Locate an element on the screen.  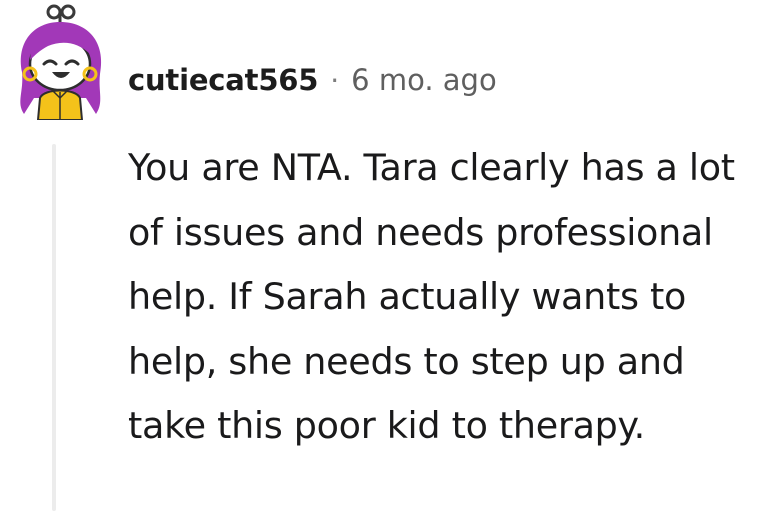
comment-header: cutiecat565 · 6 mo. ago is located at coordinates (312, 80).